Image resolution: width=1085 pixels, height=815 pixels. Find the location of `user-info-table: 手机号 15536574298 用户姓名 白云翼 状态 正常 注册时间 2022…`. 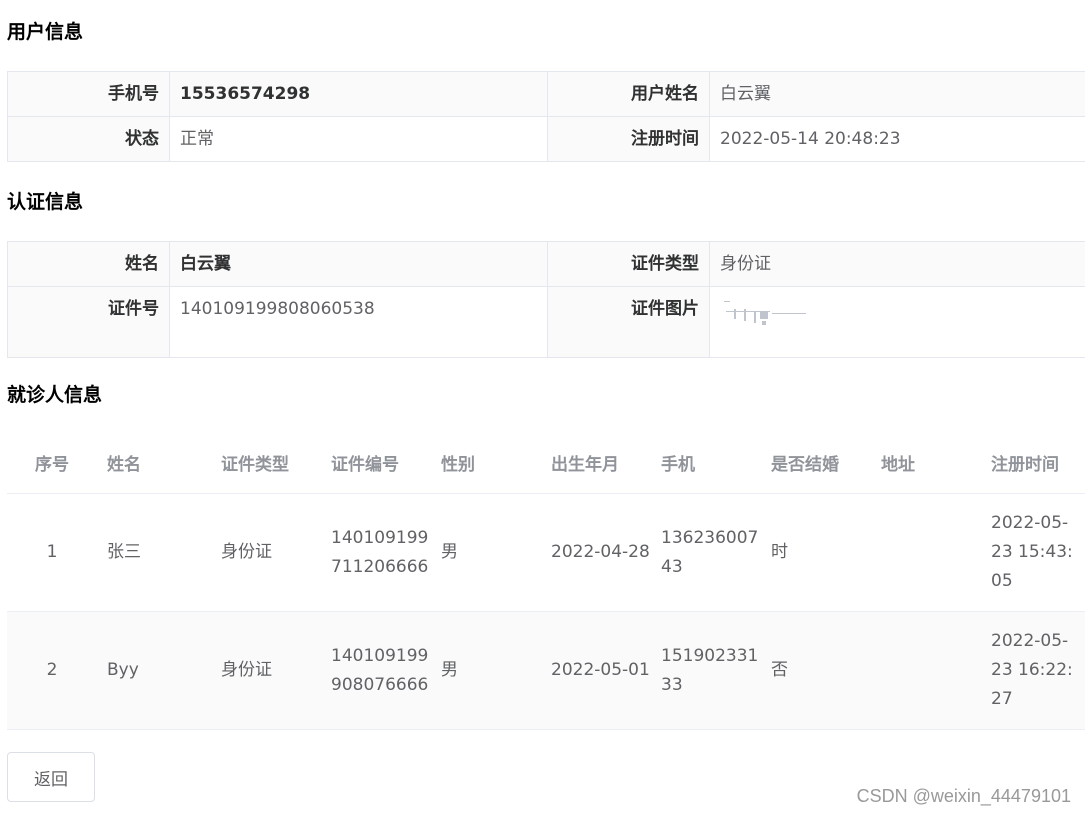

user-info-table: 手机号 15536574298 用户姓名 白云翼 状态 正常 注册时间 2022… is located at coordinates (546, 116).